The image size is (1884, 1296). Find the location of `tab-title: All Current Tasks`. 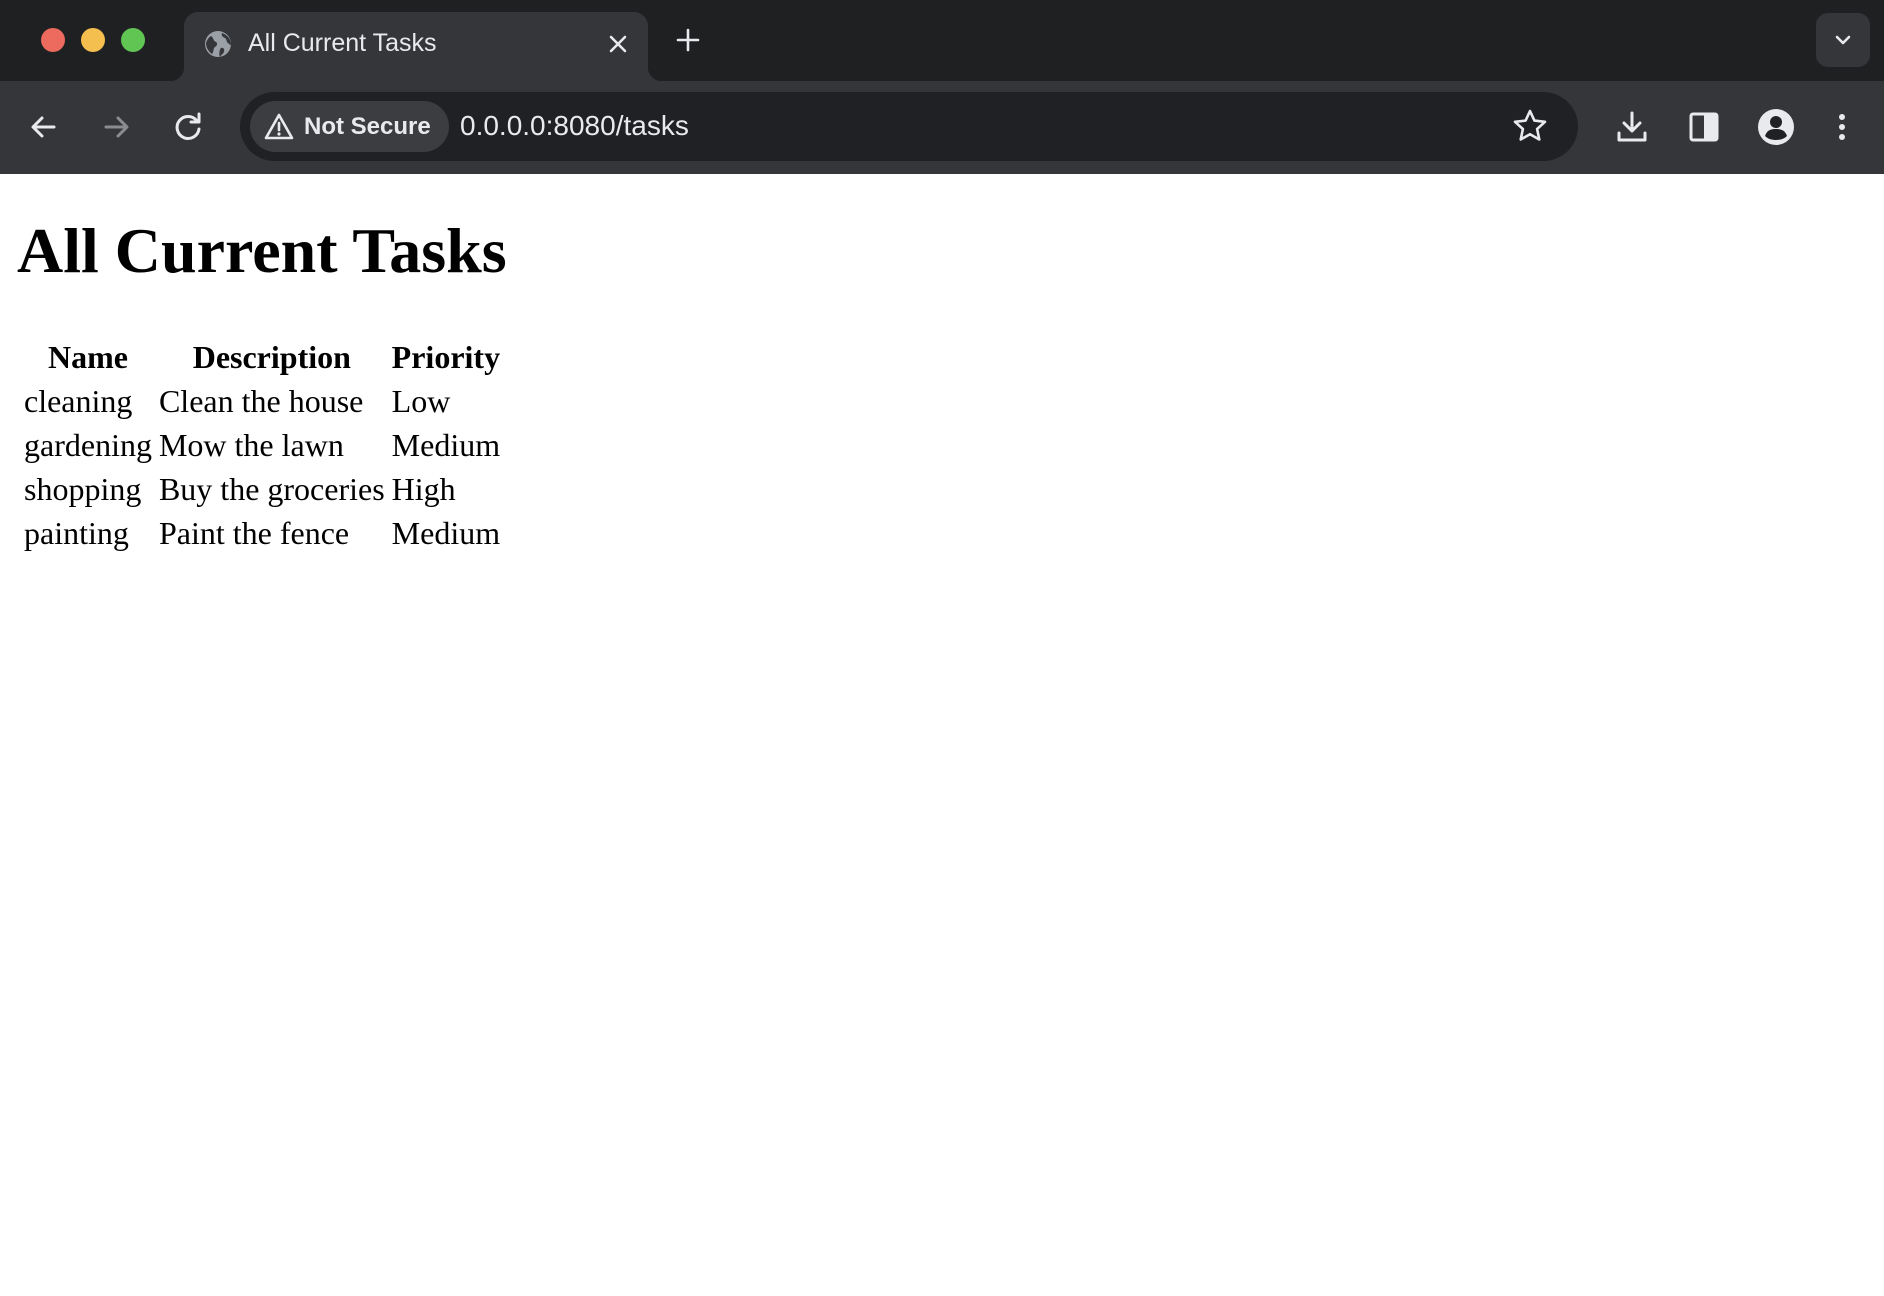

tab-title: All Current Tasks is located at coordinates (342, 43).